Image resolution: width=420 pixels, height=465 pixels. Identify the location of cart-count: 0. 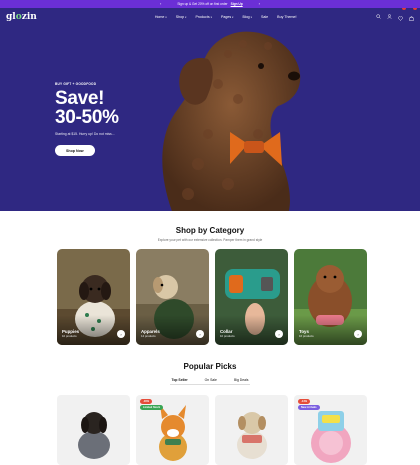
(415, 9).